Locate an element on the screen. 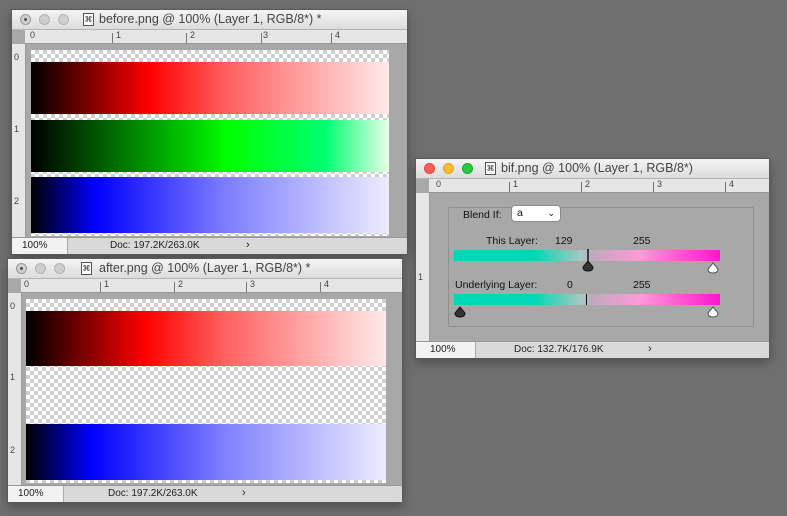 The image size is (787, 516). this-layer-low-value: 129 is located at coordinates (564, 241).